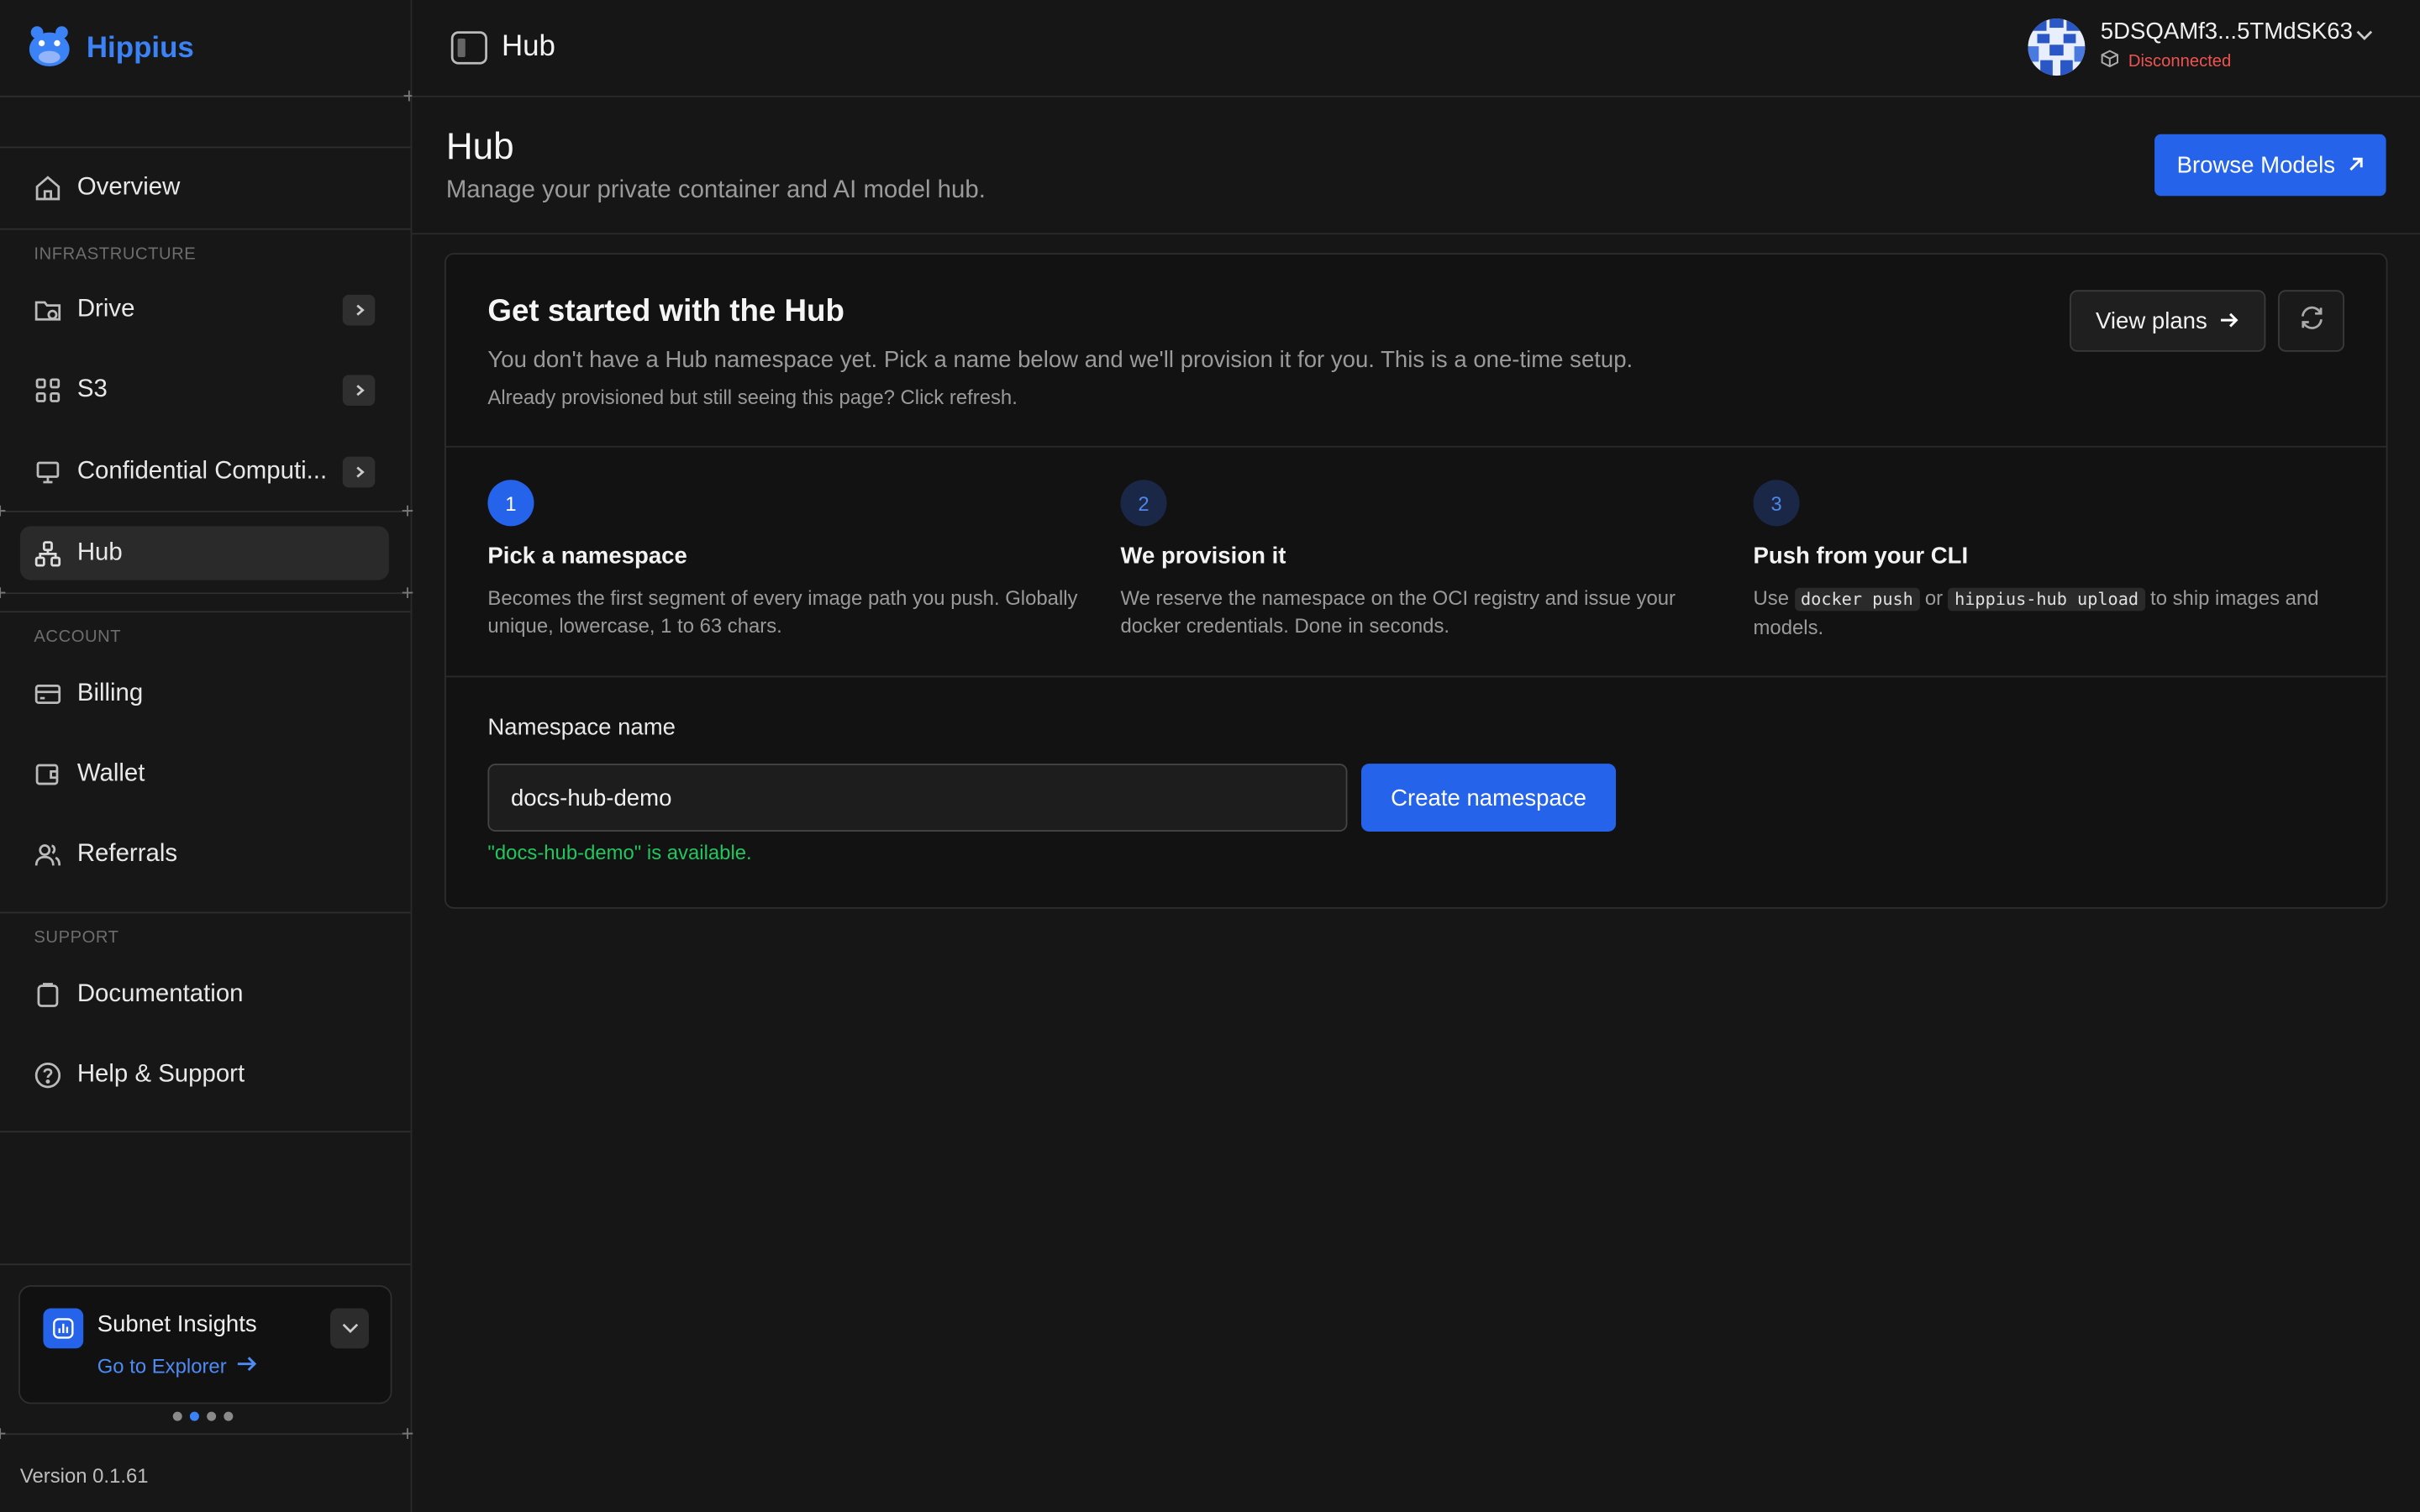 This screenshot has width=2420, height=1512. Describe the element at coordinates (110, 693) in the screenshot. I see `sidebar-item-label: Billing` at that location.